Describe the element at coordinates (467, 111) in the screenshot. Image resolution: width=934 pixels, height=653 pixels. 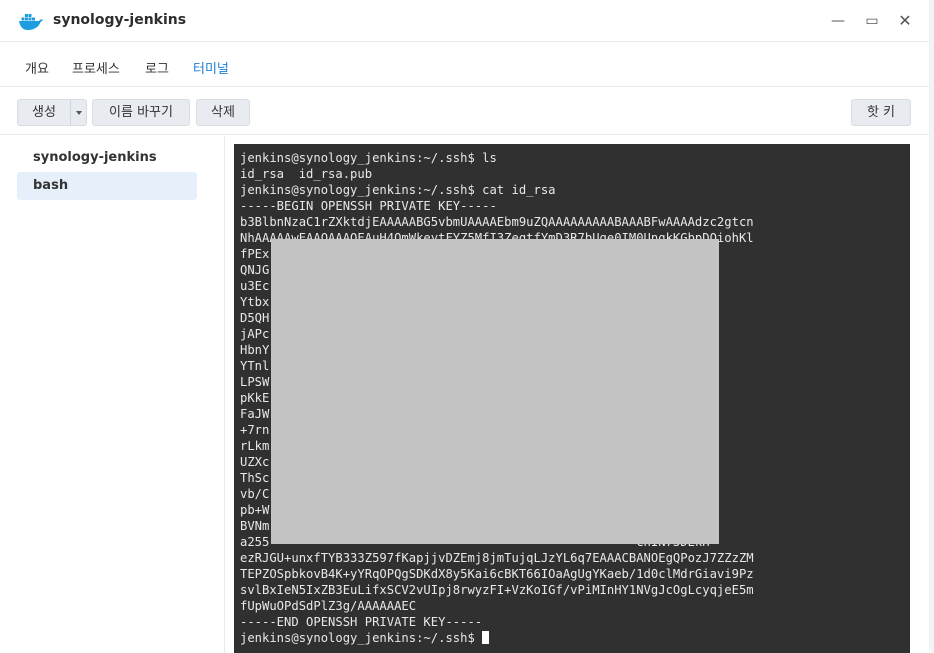
I see `toolbar: 생성 이름 바꾸기 삭제 핫 키` at that location.